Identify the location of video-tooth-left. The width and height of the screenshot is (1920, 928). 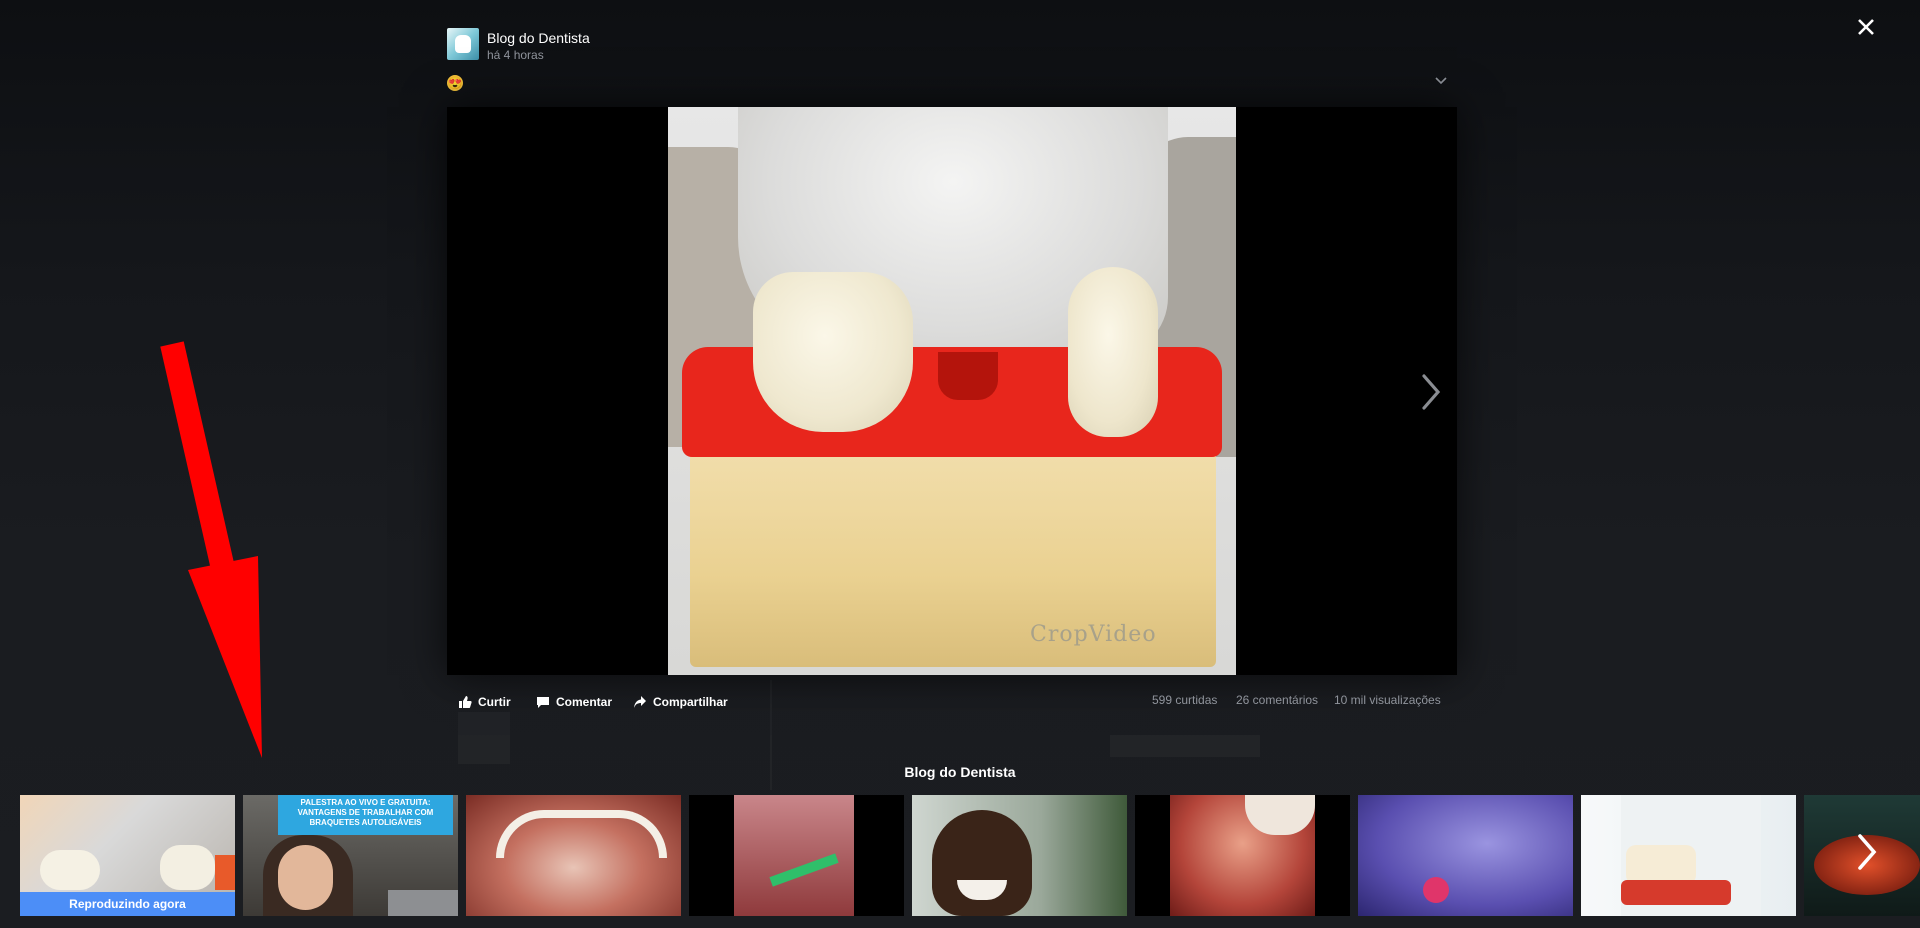
(833, 352).